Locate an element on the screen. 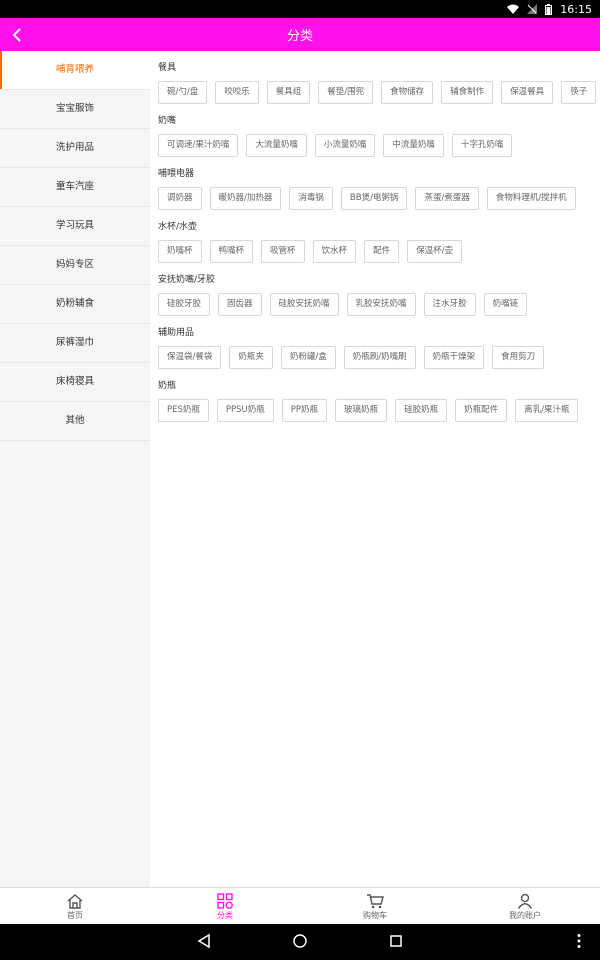 The height and width of the screenshot is (960, 600). tag-item: 蒸蛋/煮蛋器 is located at coordinates (447, 198).